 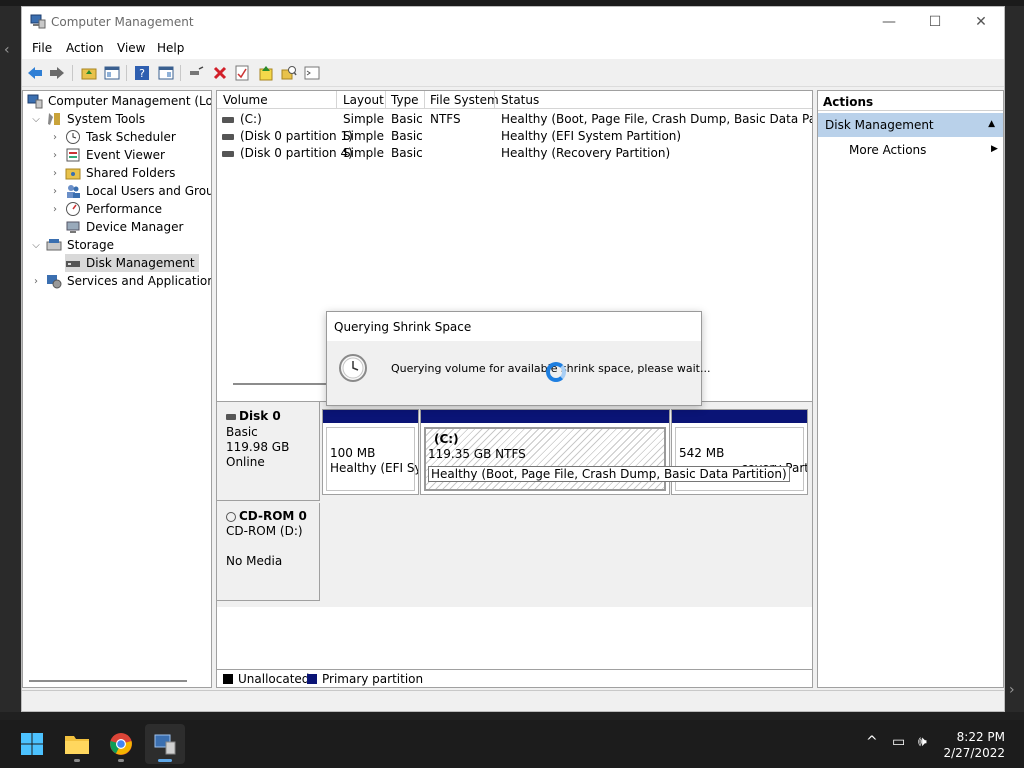 I want to click on show-hide-tree-button, so click(x=112, y=73).